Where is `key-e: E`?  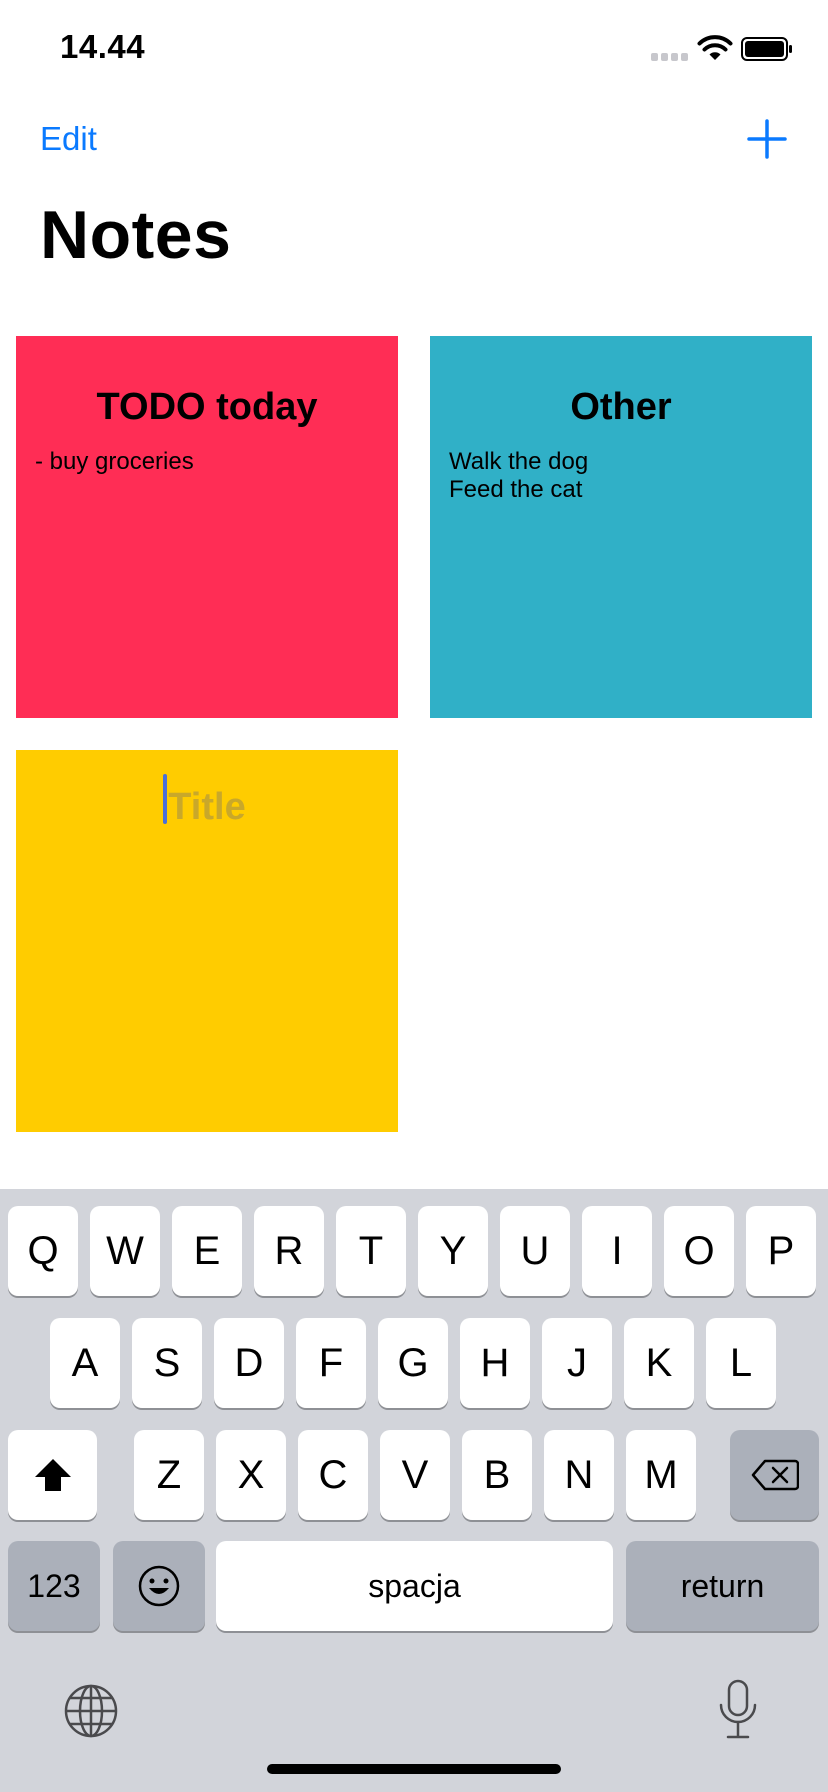 key-e: E is located at coordinates (207, 1251).